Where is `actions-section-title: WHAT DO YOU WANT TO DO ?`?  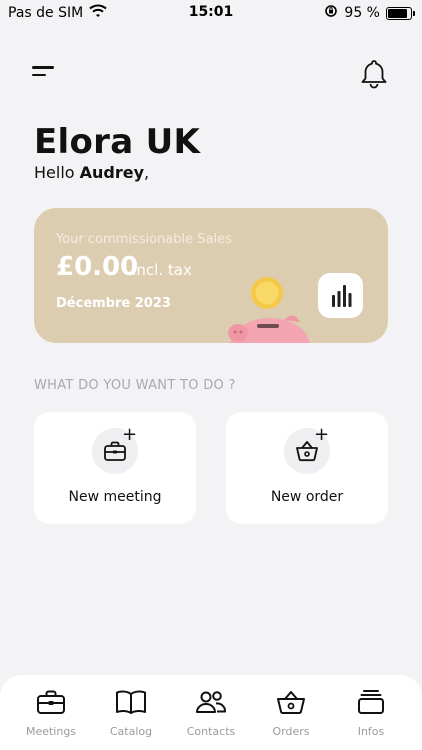
actions-section-title: WHAT DO YOU WANT TO DO ? is located at coordinates (135, 385).